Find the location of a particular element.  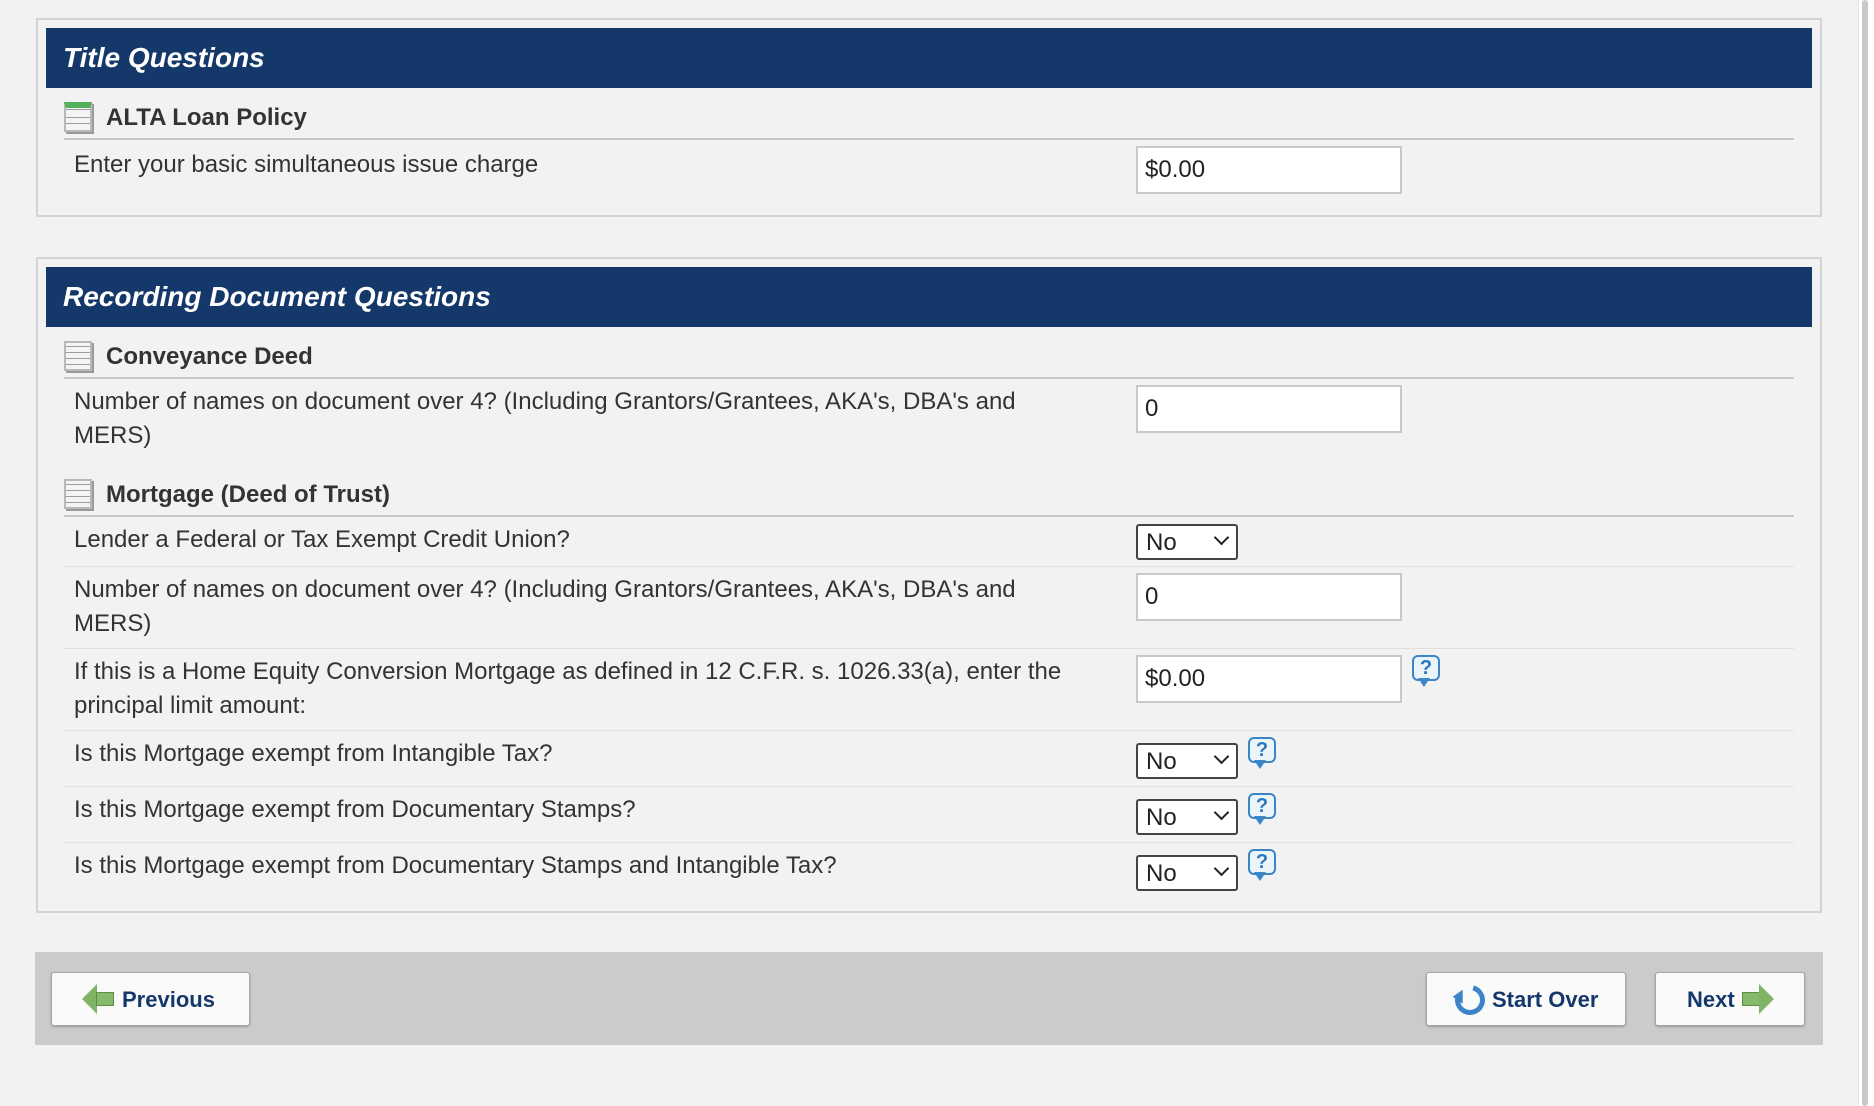

mortgage-group: Mortgage (Deed of Trust) is located at coordinates (929, 491).